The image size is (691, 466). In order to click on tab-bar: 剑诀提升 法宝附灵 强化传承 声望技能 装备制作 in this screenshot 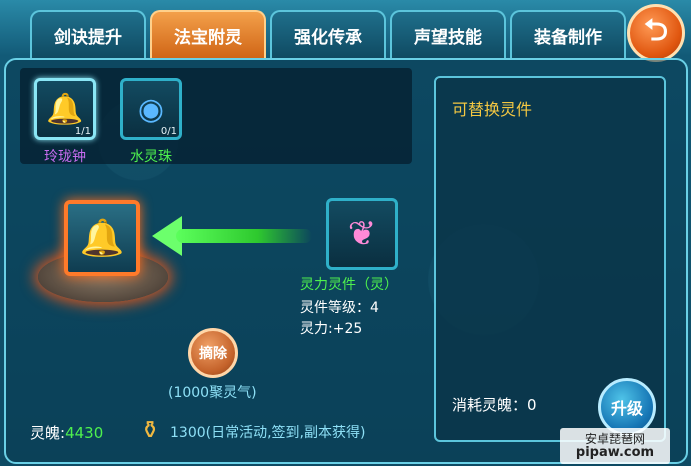, I will do `click(328, 34)`.